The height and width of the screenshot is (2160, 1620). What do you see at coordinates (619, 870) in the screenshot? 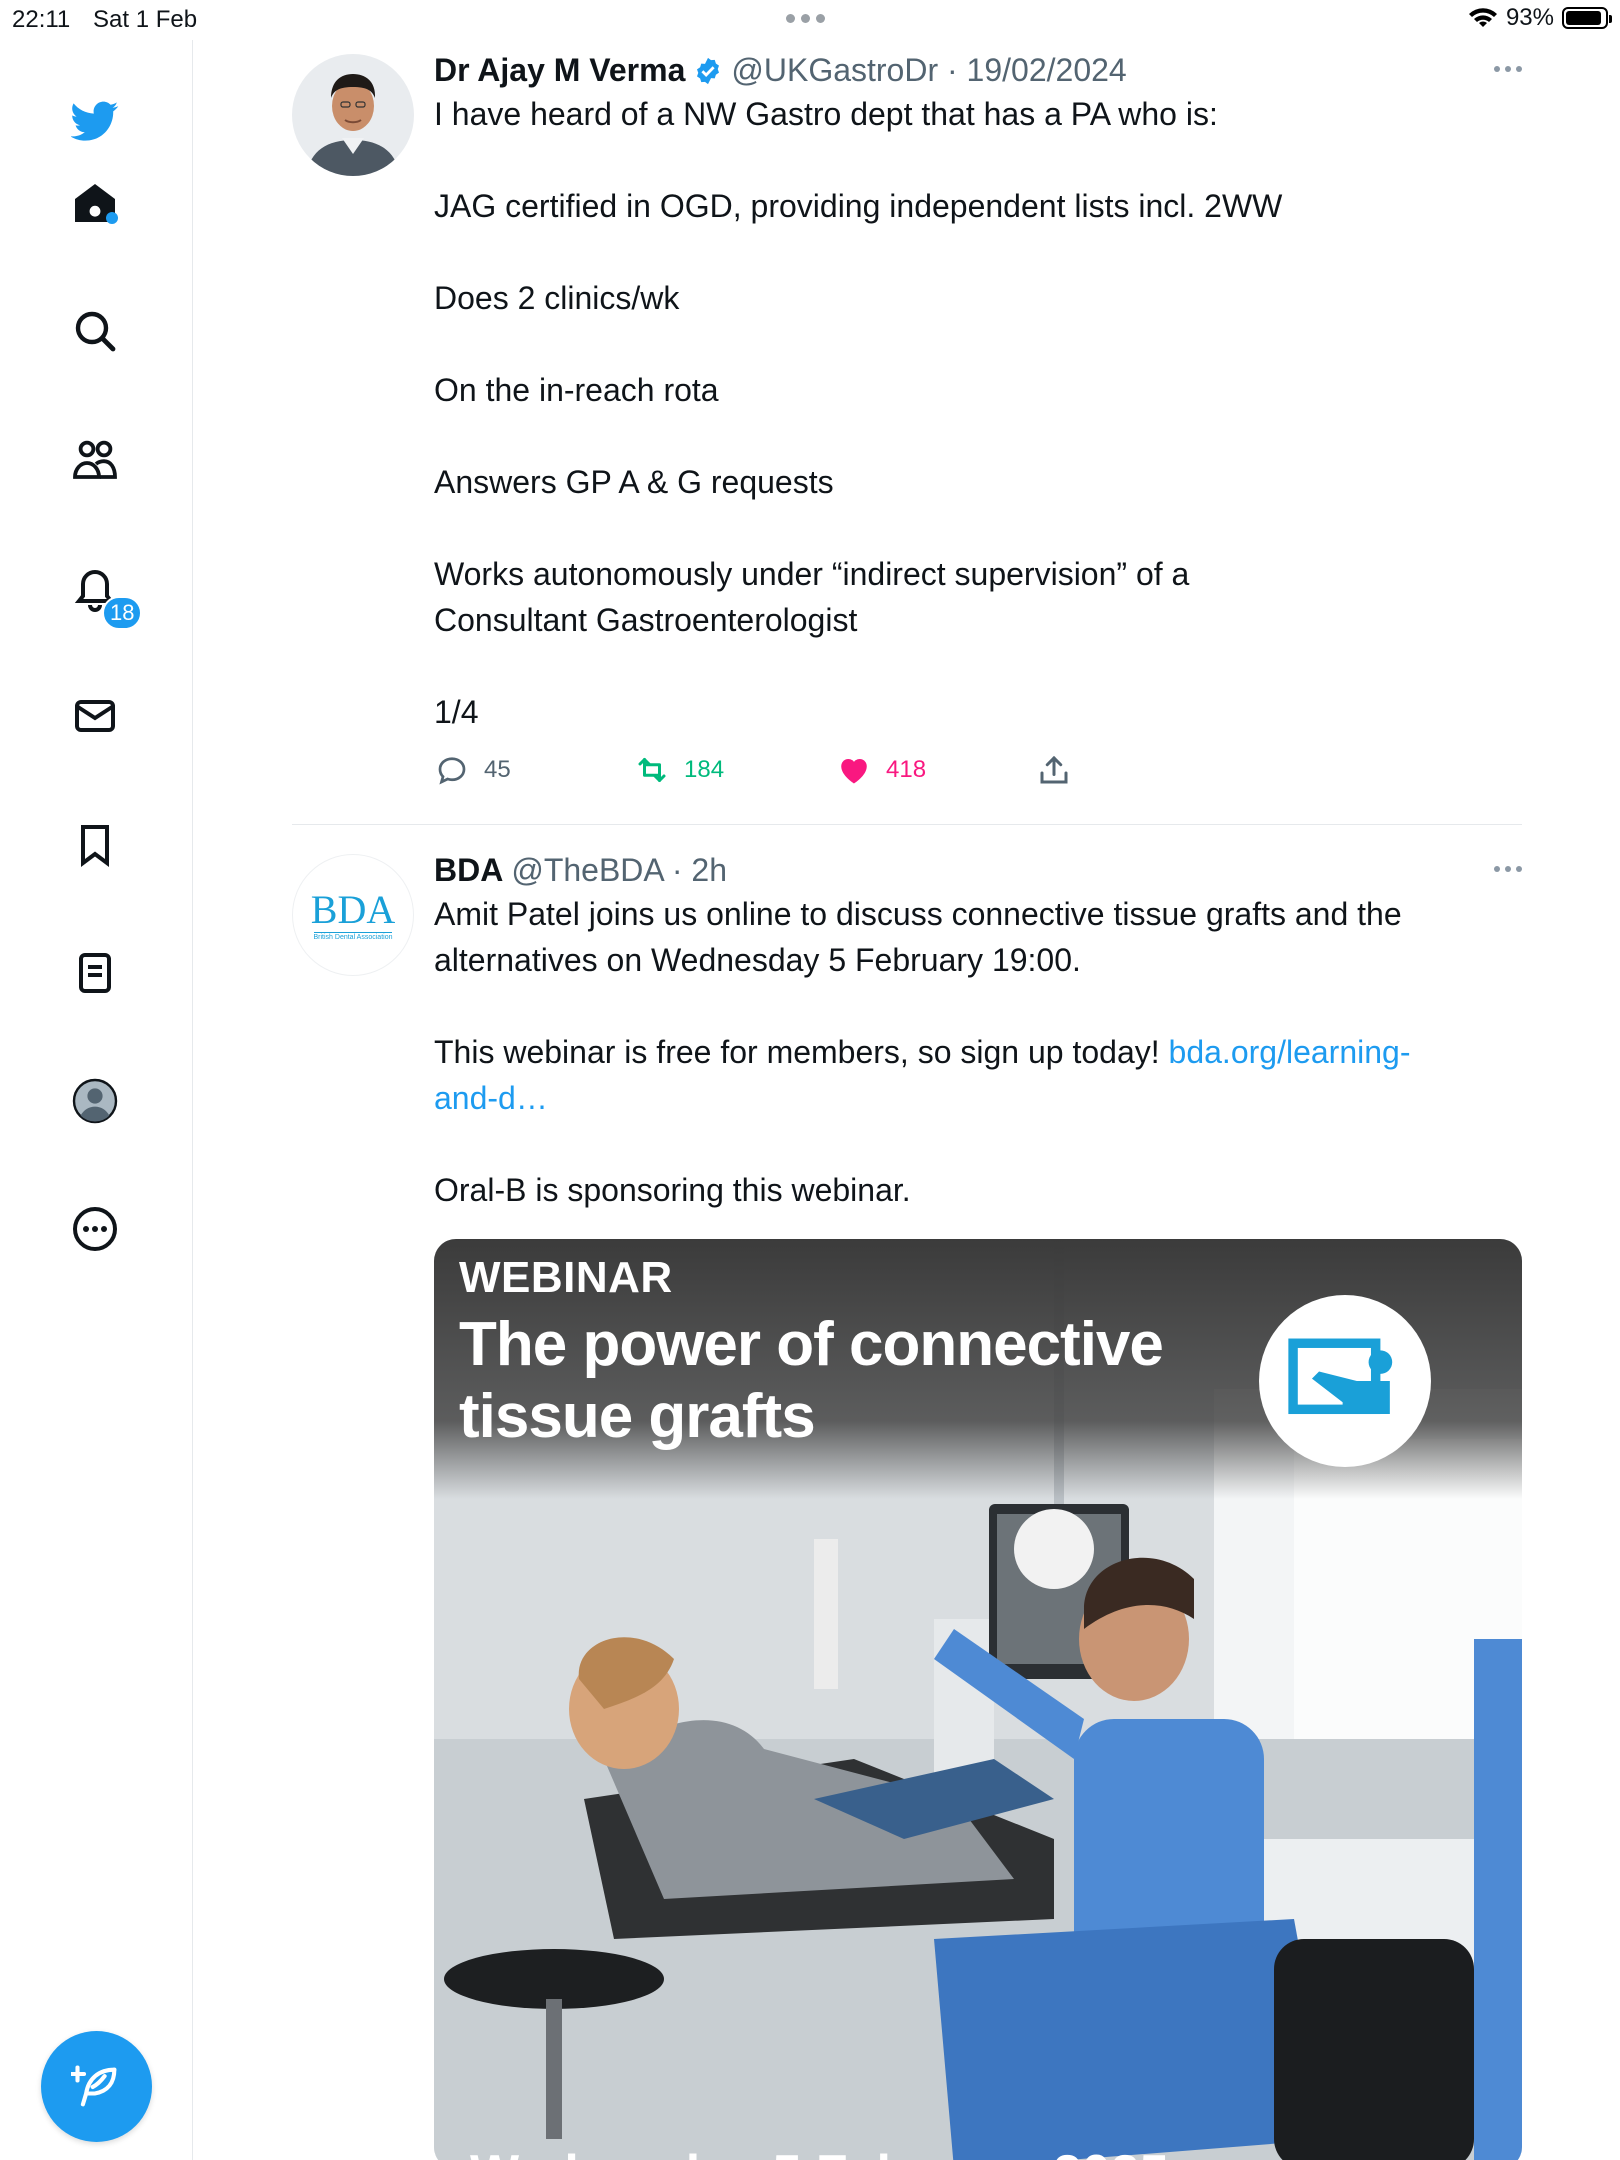
I see `tweet-meta: @TheBDA · 2h` at bounding box center [619, 870].